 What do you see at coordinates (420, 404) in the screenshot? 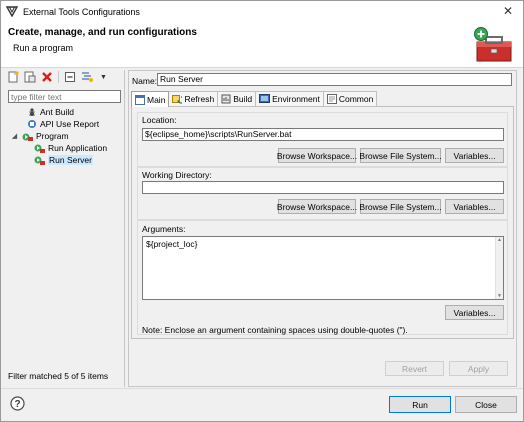
I see `run-button: Run` at bounding box center [420, 404].